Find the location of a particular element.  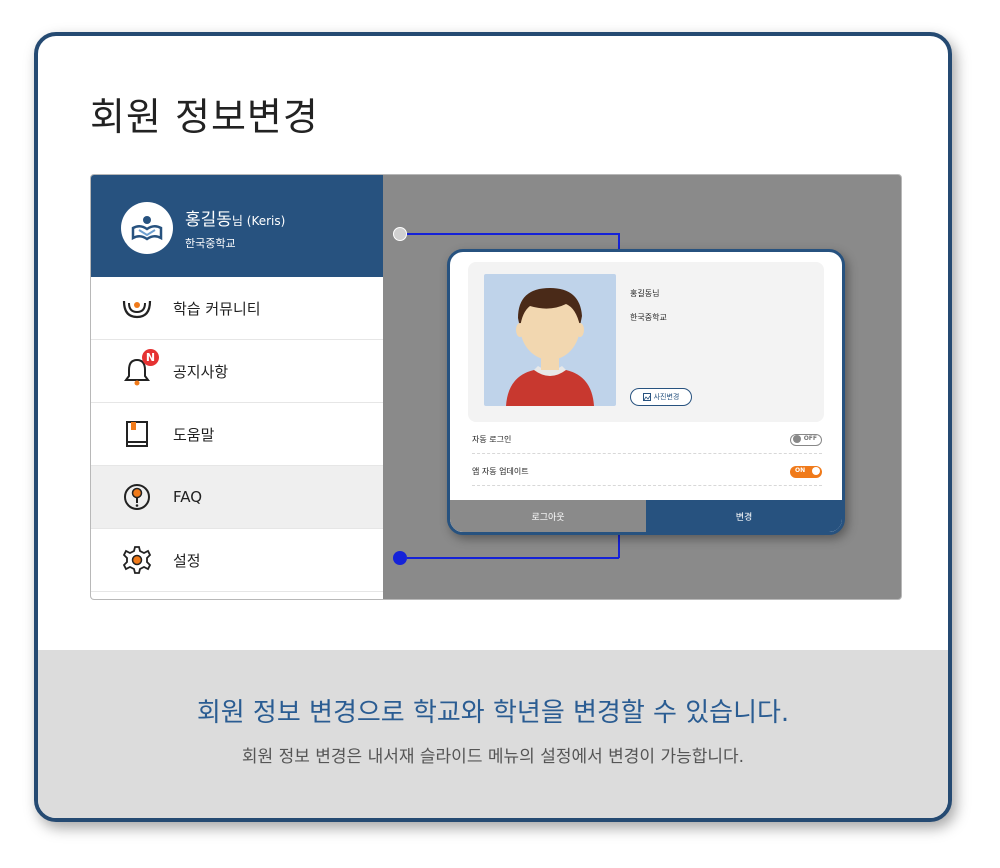

image-icon is located at coordinates (646, 397).